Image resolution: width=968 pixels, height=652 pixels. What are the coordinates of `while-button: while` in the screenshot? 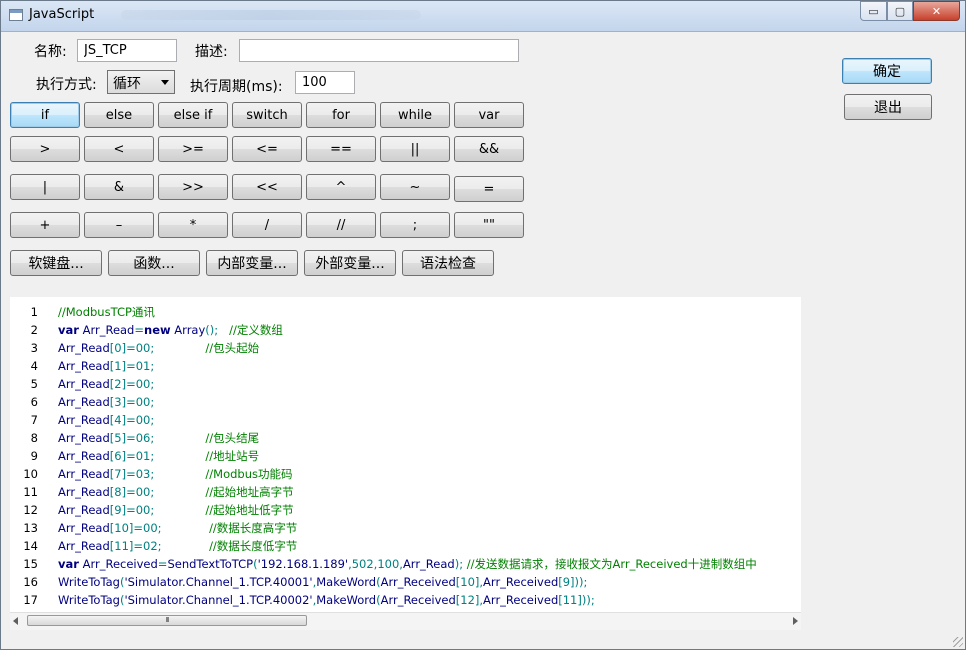 It's located at (415, 115).